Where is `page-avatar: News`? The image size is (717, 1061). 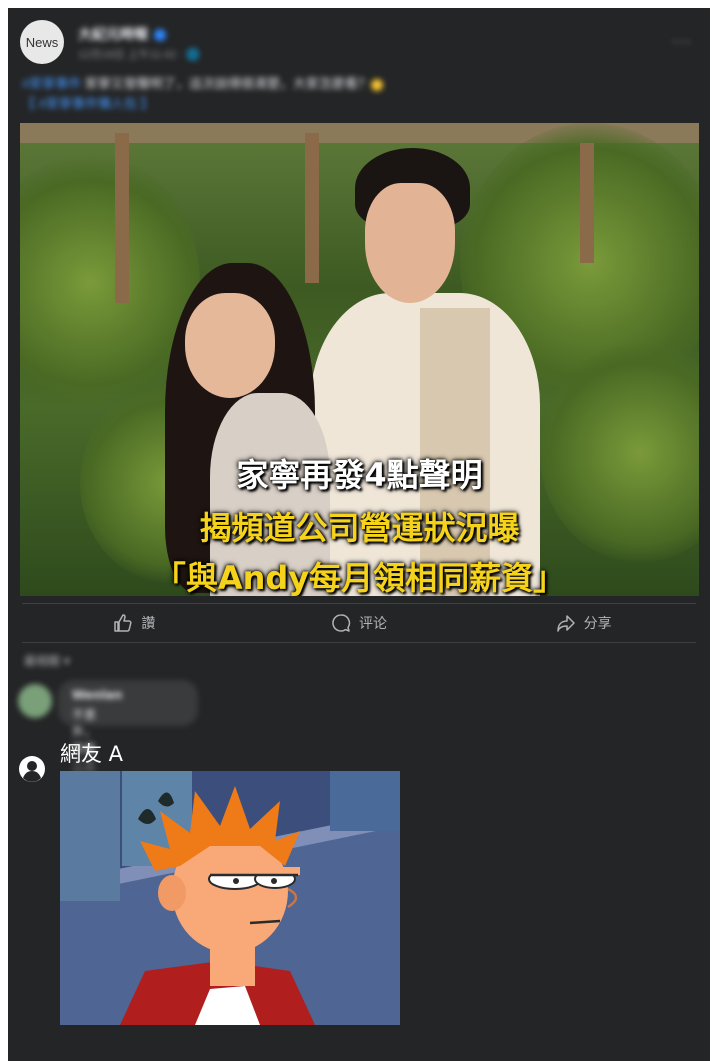
page-avatar: News is located at coordinates (42, 42).